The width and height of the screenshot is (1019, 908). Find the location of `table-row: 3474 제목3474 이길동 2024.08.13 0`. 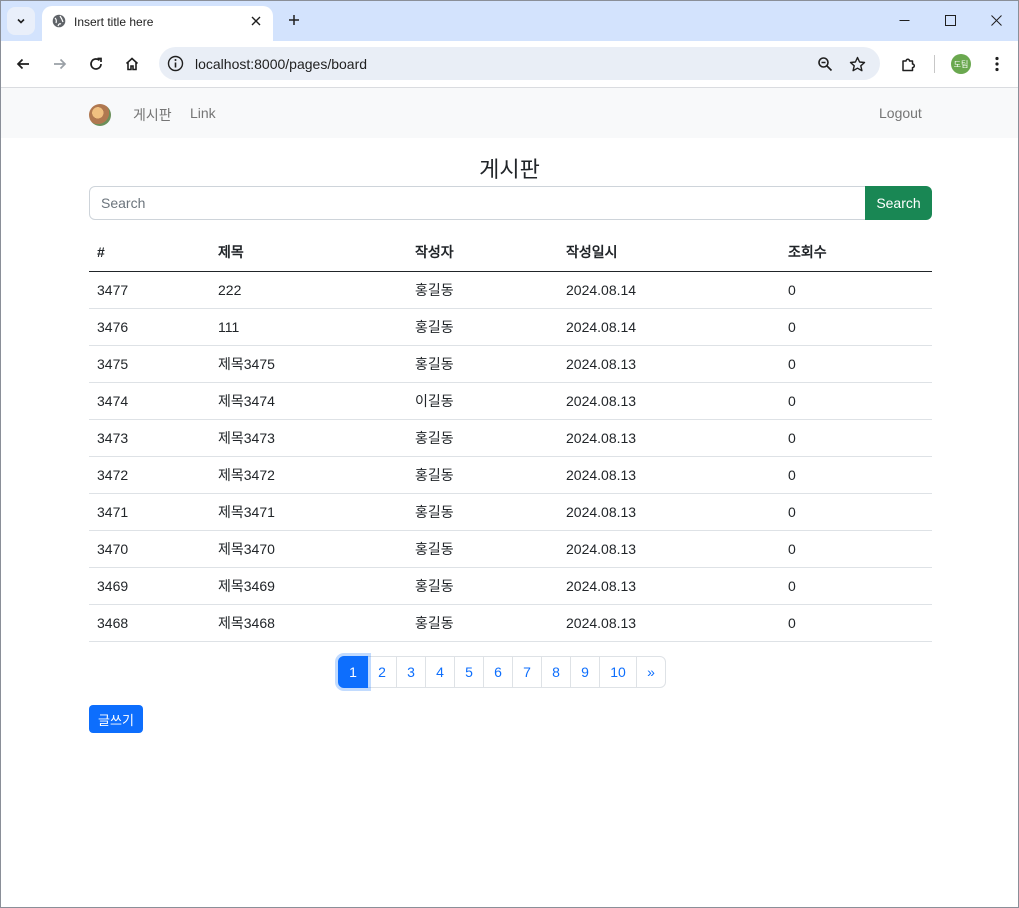

table-row: 3474 제목3474 이길동 2024.08.13 0 is located at coordinates (510, 401).